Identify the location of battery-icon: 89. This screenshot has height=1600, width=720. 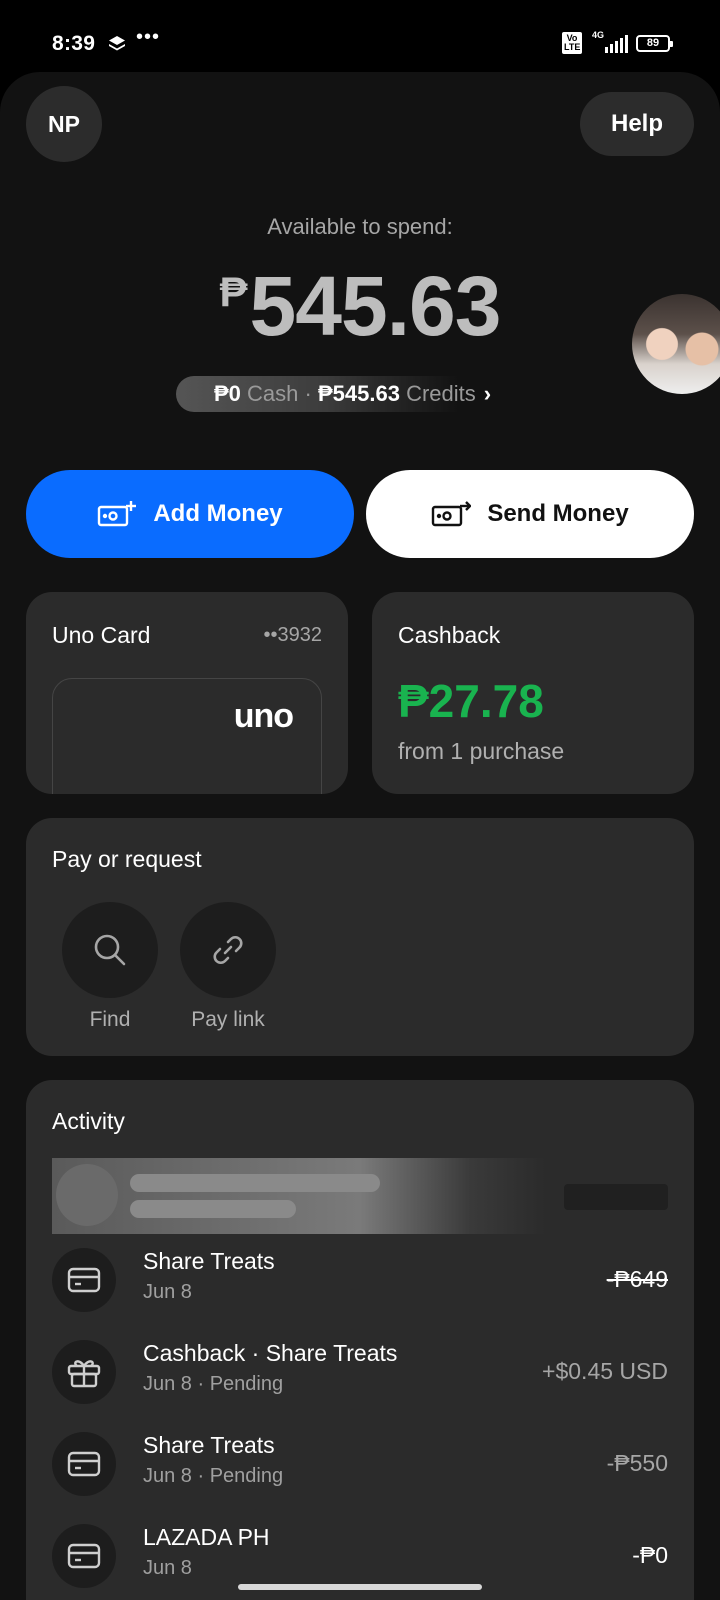
(654, 43).